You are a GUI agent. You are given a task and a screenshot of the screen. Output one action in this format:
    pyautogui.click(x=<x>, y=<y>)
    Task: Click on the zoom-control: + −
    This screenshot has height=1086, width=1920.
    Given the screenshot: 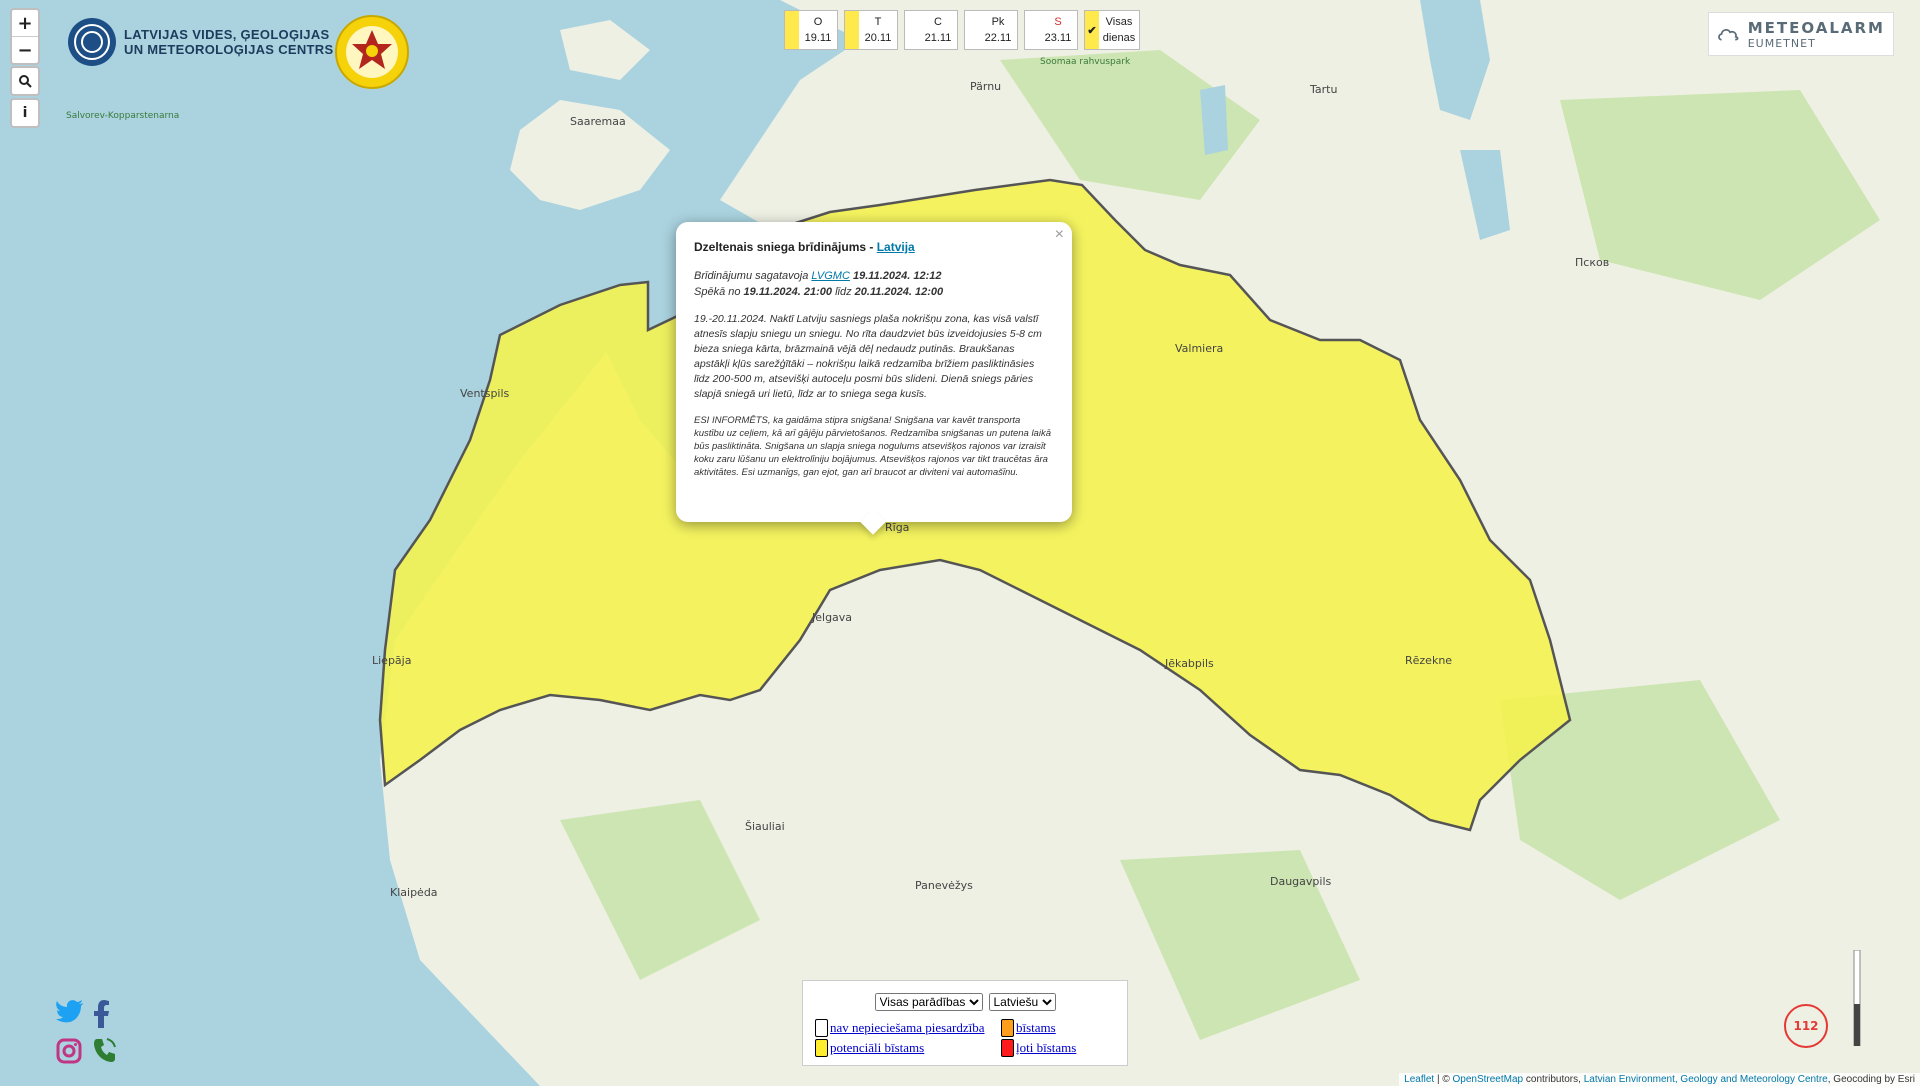 What is the action you would take?
    pyautogui.click(x=25, y=36)
    